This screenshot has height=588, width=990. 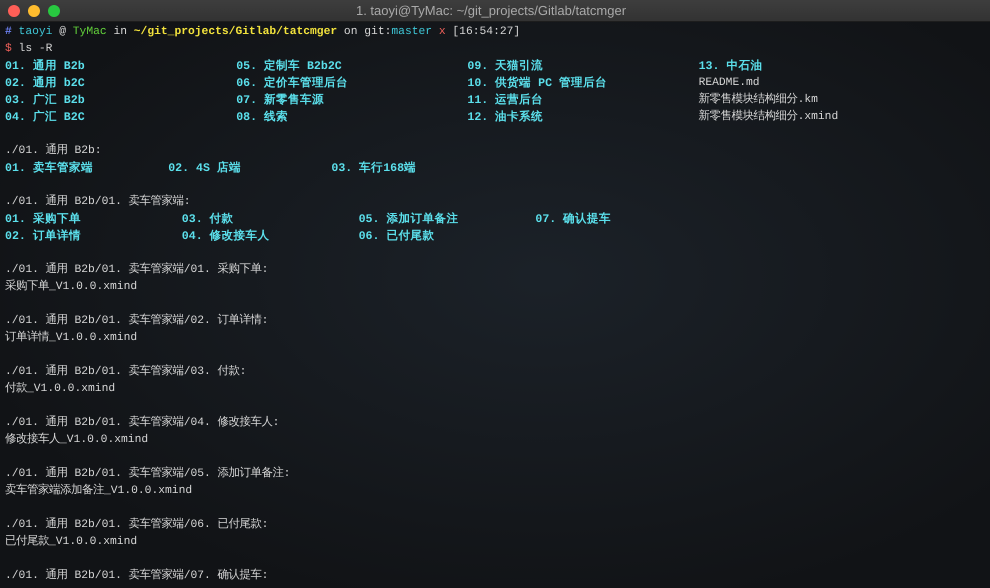 What do you see at coordinates (98, 491) in the screenshot?
I see `file-entry: 卖车管家端添加备注_V1.0.0.xmind` at bounding box center [98, 491].